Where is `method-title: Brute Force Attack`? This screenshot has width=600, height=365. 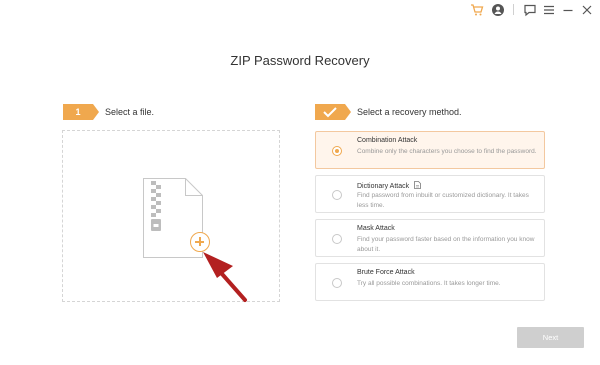 method-title: Brute Force Attack is located at coordinates (386, 272).